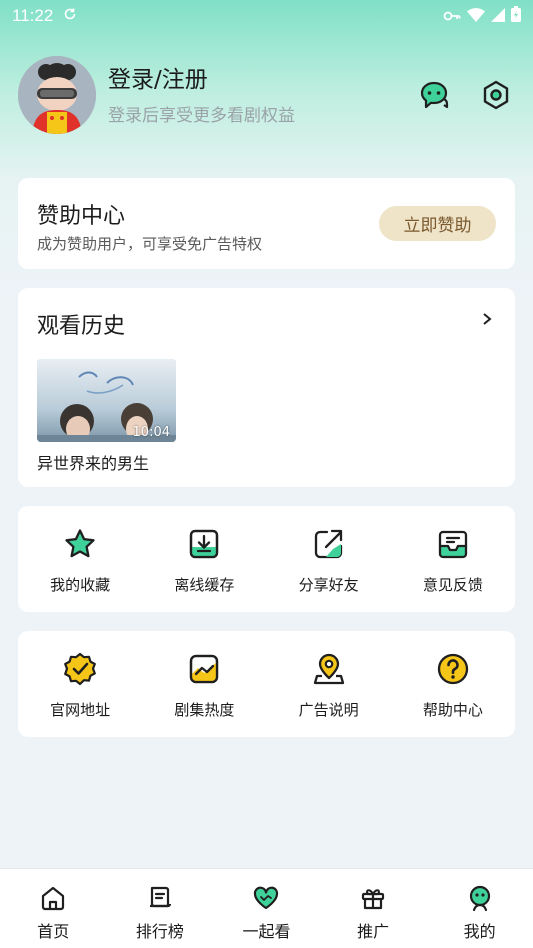 The image size is (533, 948). Describe the element at coordinates (266, 16) in the screenshot. I see `status-bar: 11:22` at that location.